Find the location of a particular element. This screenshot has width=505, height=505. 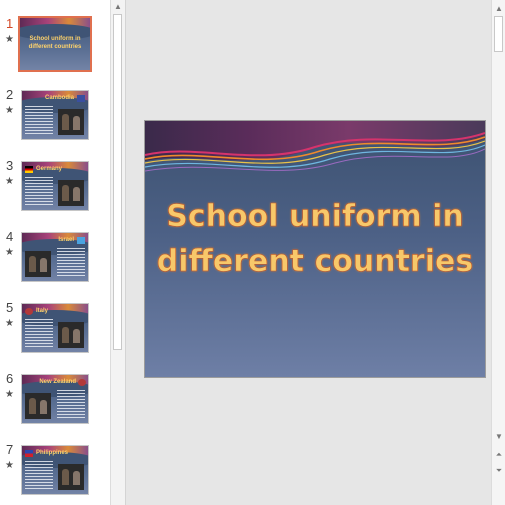

thumbnail-title: School uniform in different countries is located at coordinates (55, 43).